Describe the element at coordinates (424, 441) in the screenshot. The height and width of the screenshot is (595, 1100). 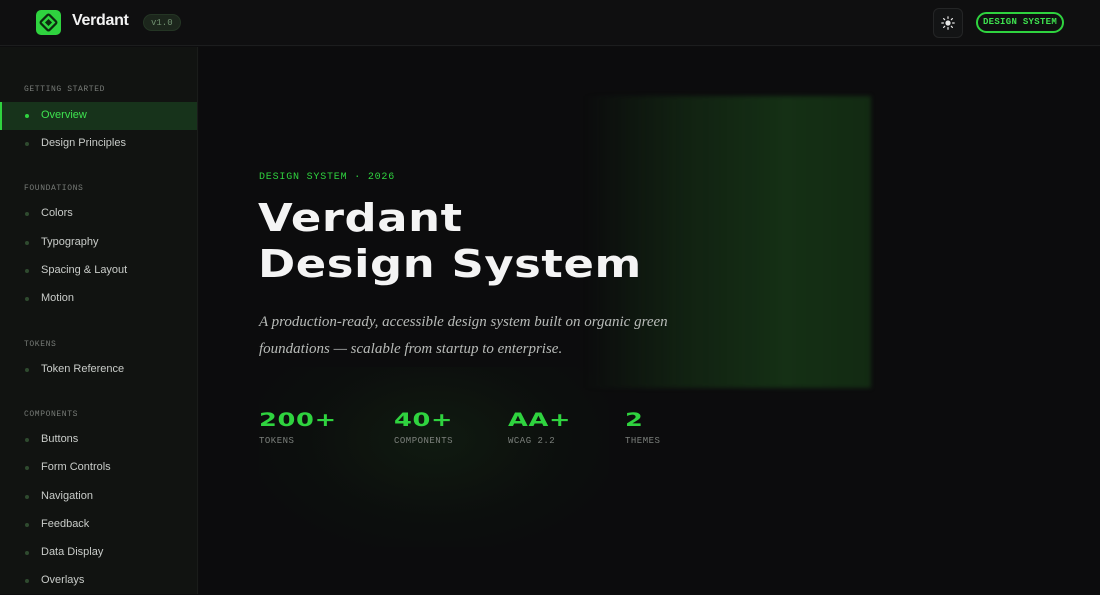
I see `stat-label: COMPONENTS` at that location.